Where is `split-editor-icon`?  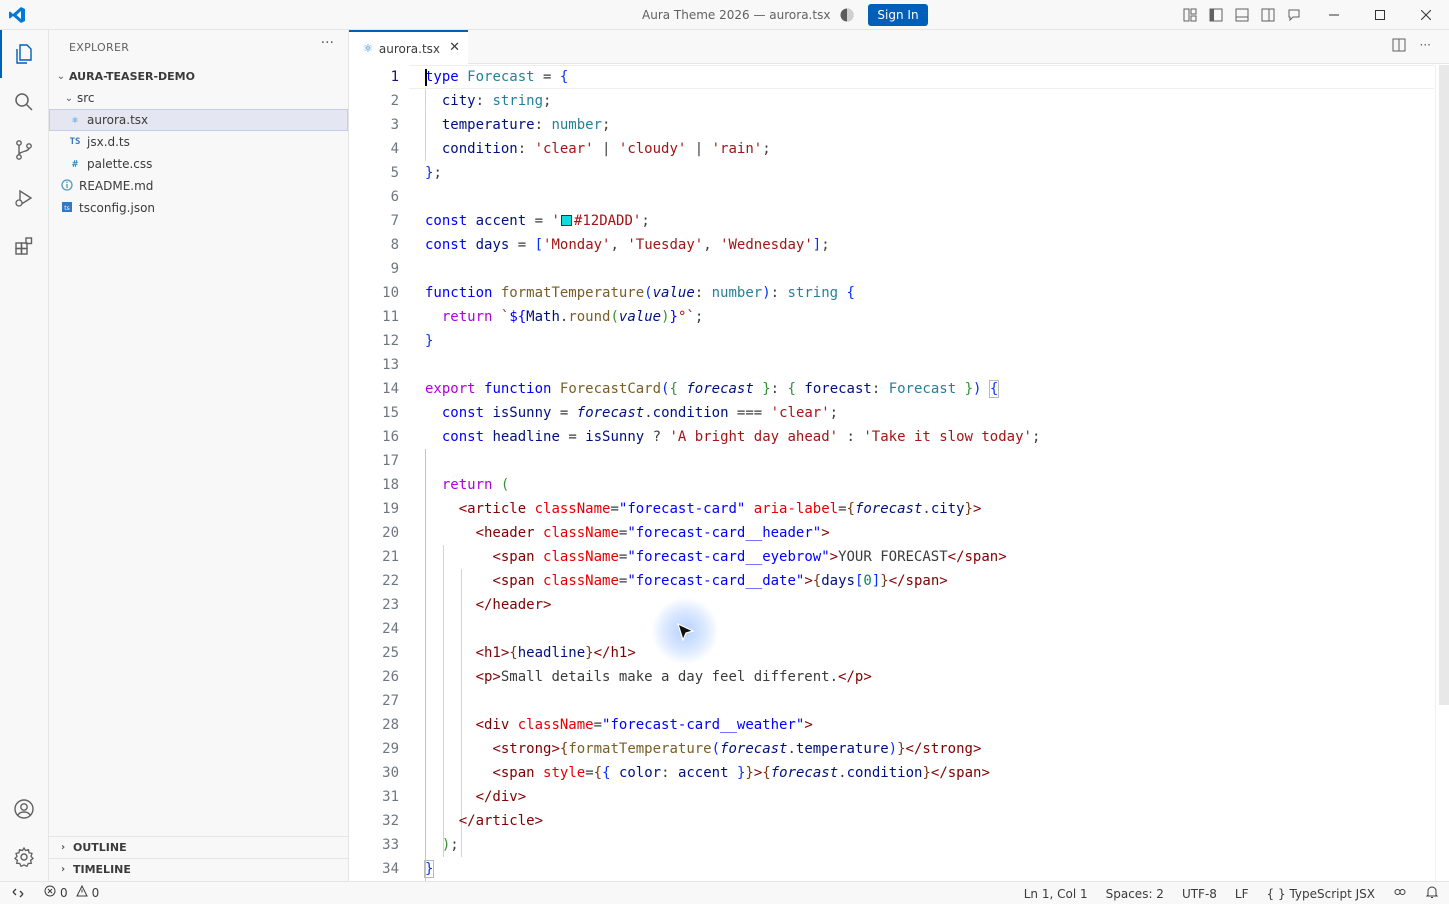 split-editor-icon is located at coordinates (1399, 46).